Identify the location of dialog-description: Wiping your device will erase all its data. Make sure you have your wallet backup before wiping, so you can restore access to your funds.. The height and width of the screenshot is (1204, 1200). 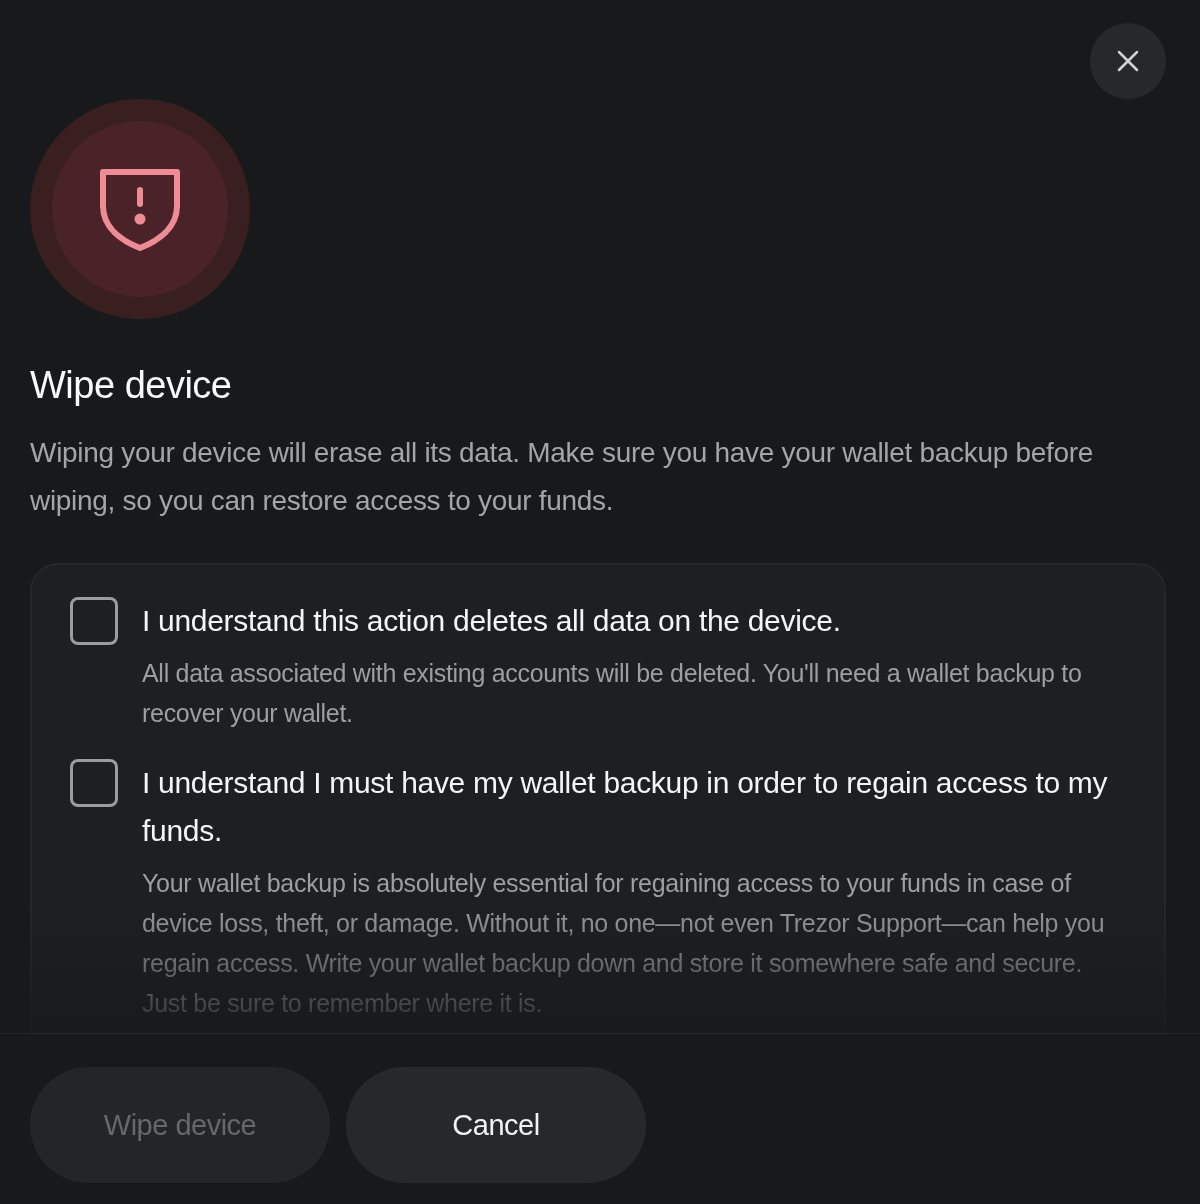
(562, 477).